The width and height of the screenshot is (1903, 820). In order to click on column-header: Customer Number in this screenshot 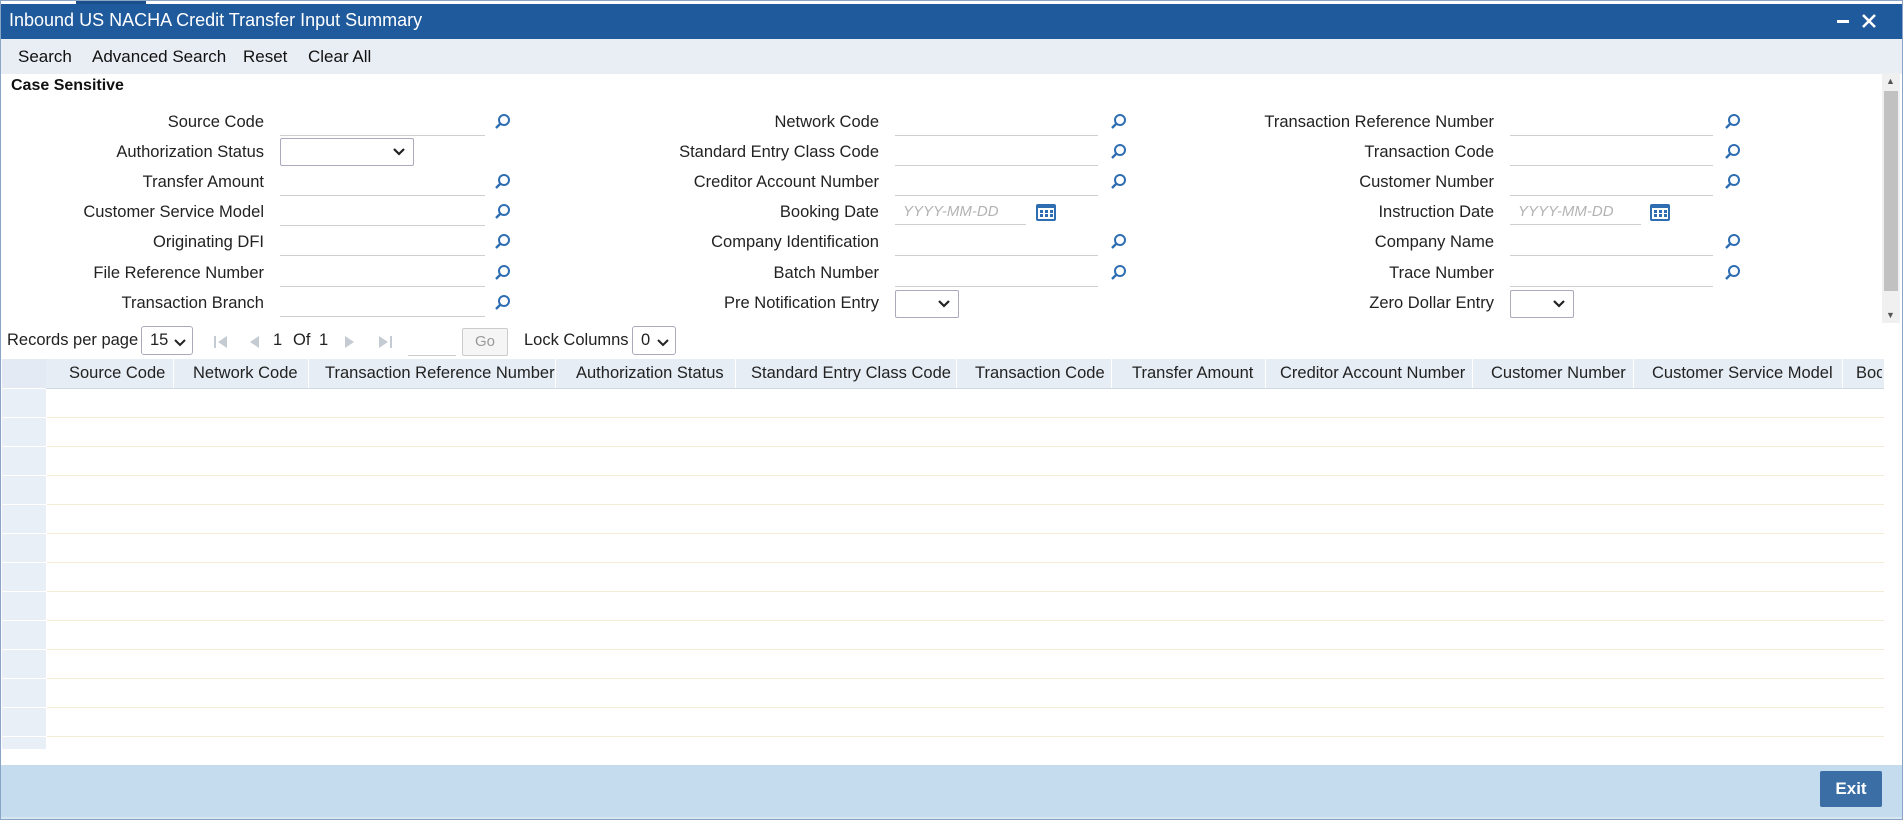, I will do `click(1558, 373)`.